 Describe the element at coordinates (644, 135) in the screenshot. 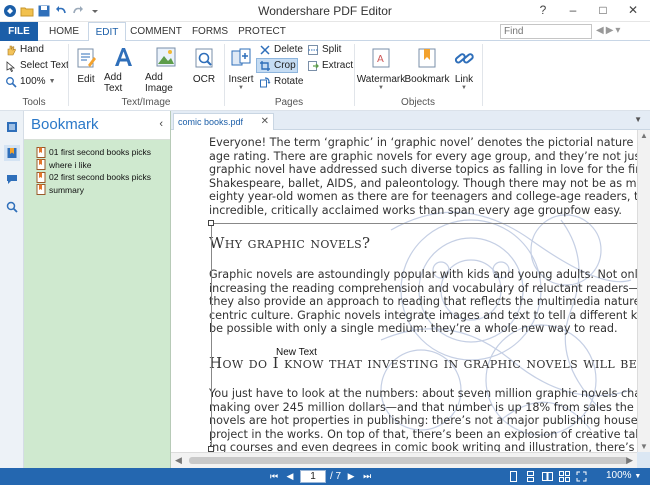

I see `scroll-up-icon: ▲` at that location.